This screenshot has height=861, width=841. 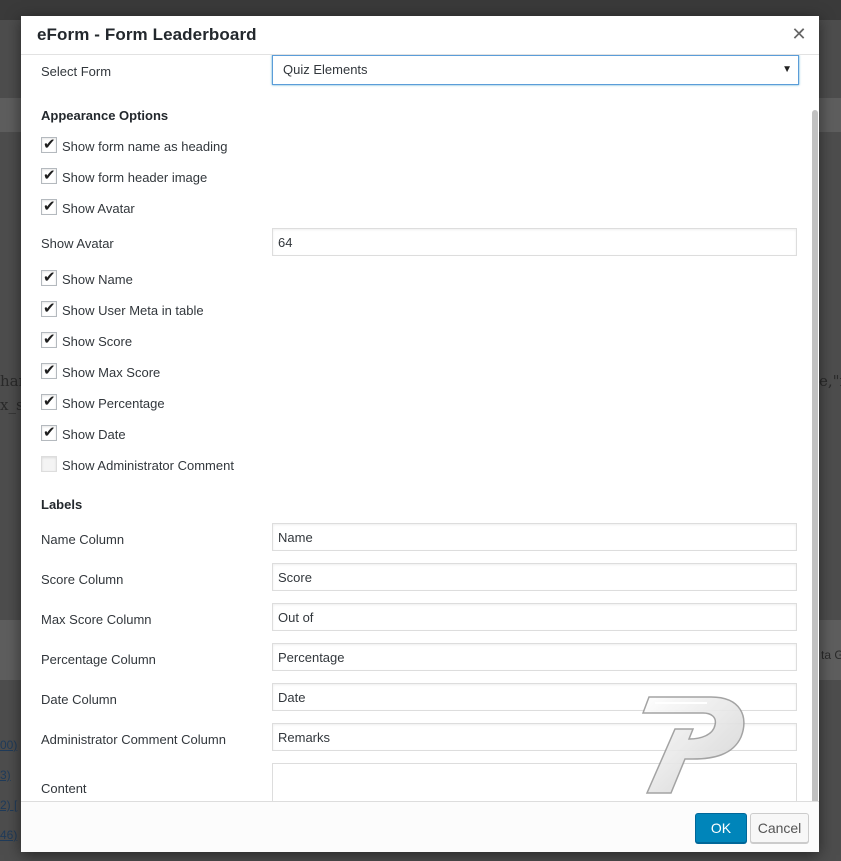 I want to click on max-score-column-input, so click(x=534, y=617).